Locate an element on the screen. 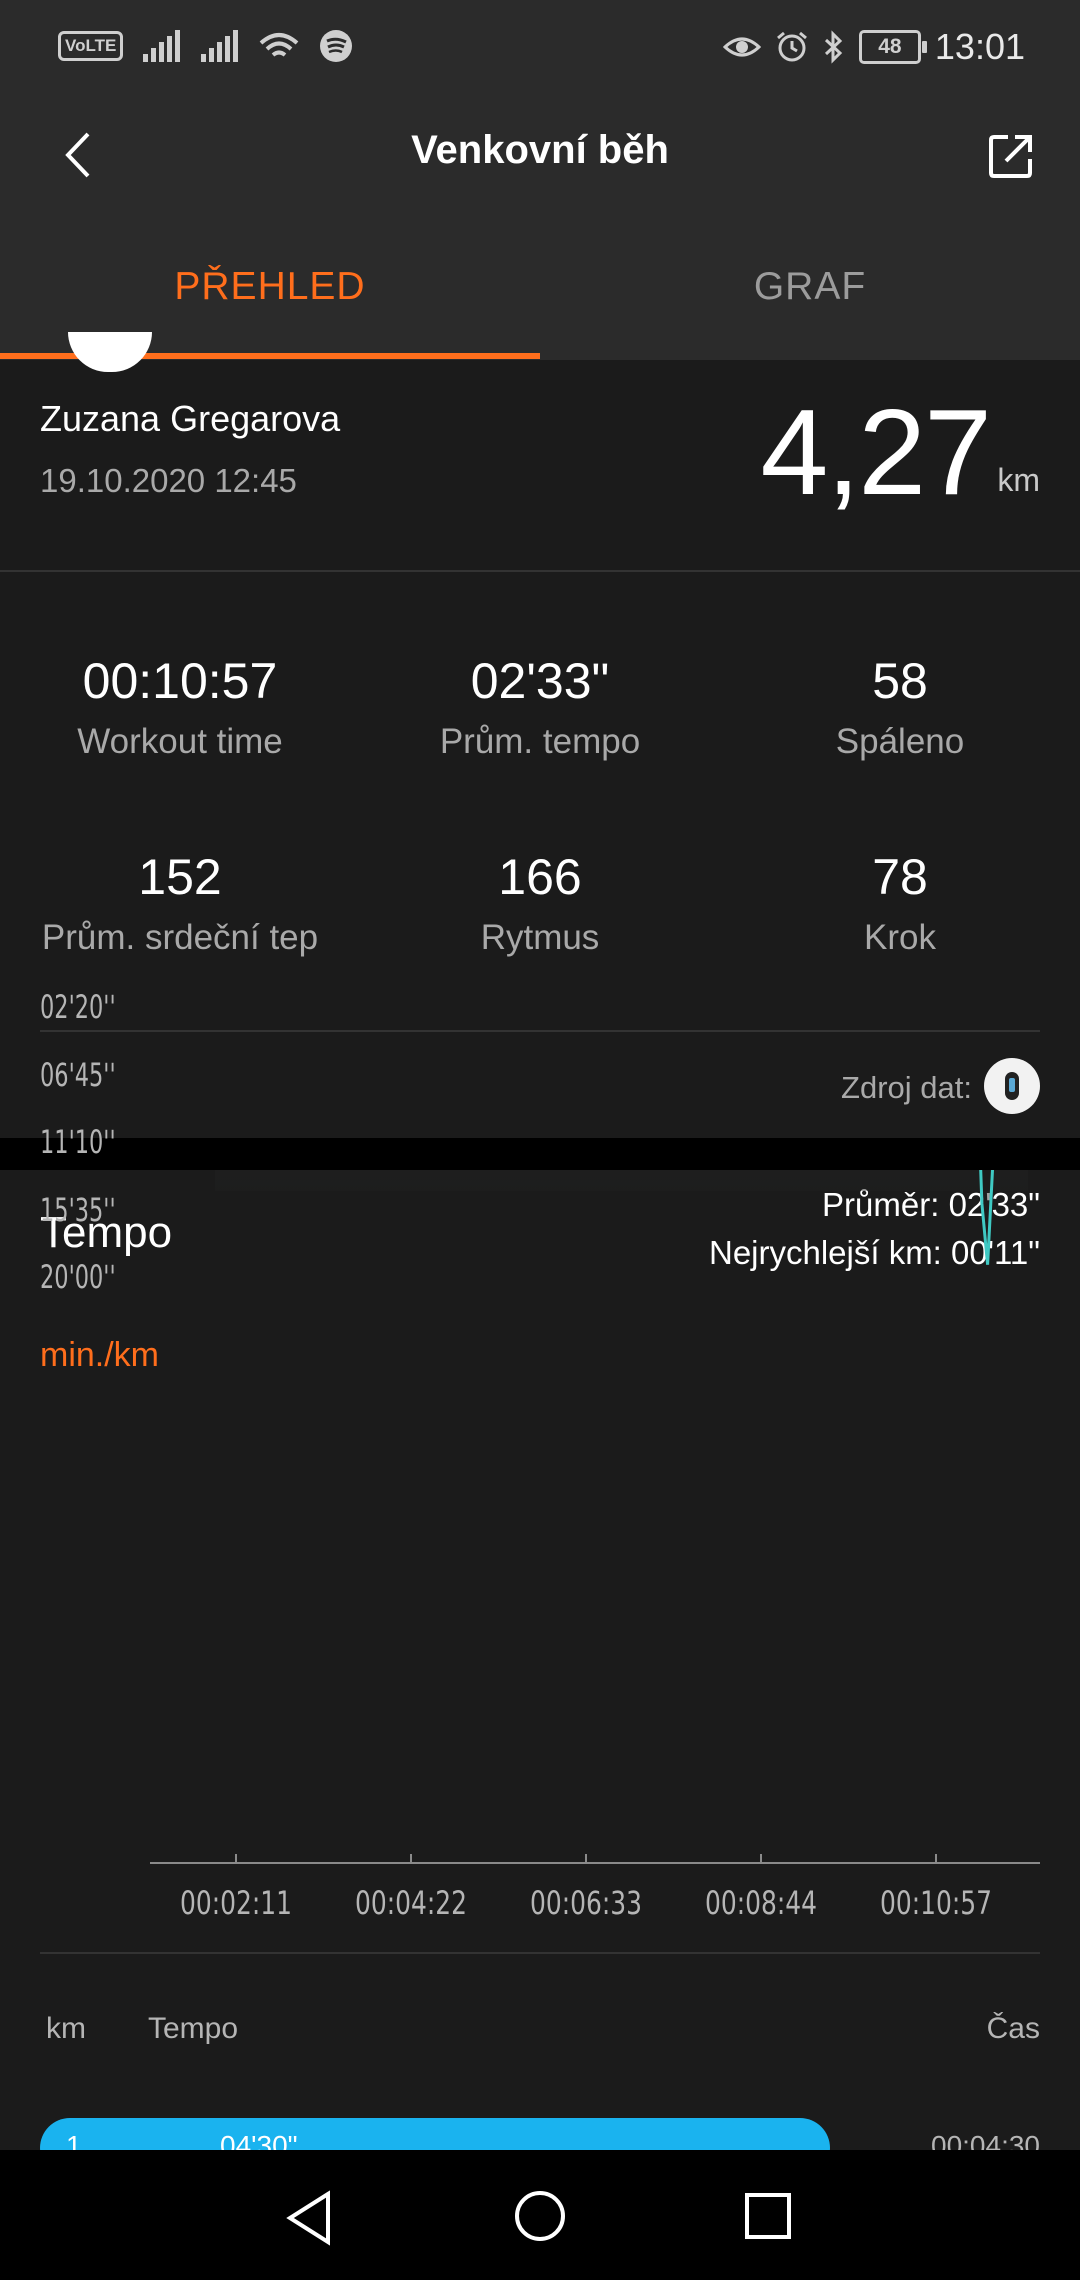 The width and height of the screenshot is (1080, 2280). device-icon is located at coordinates (1012, 1086).